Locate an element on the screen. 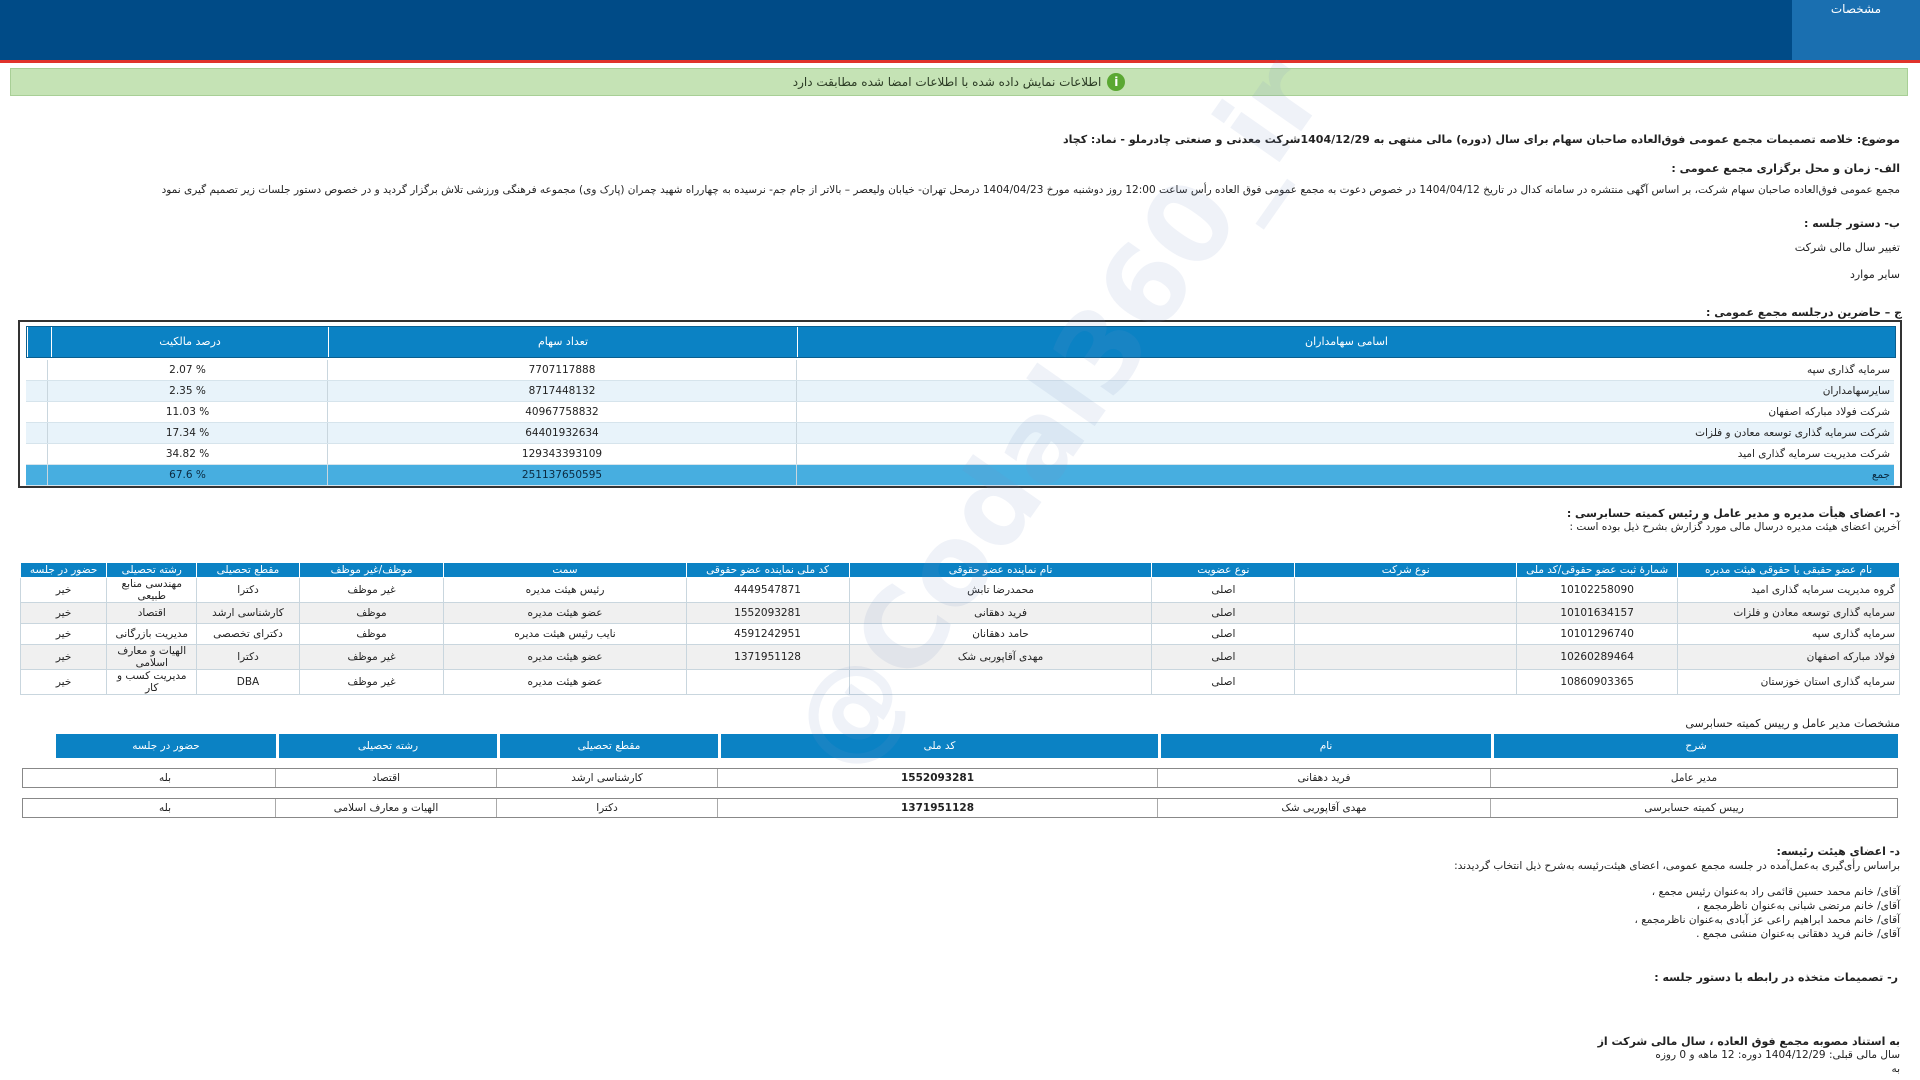  ownership-pct: 34.82 % is located at coordinates (187, 454).